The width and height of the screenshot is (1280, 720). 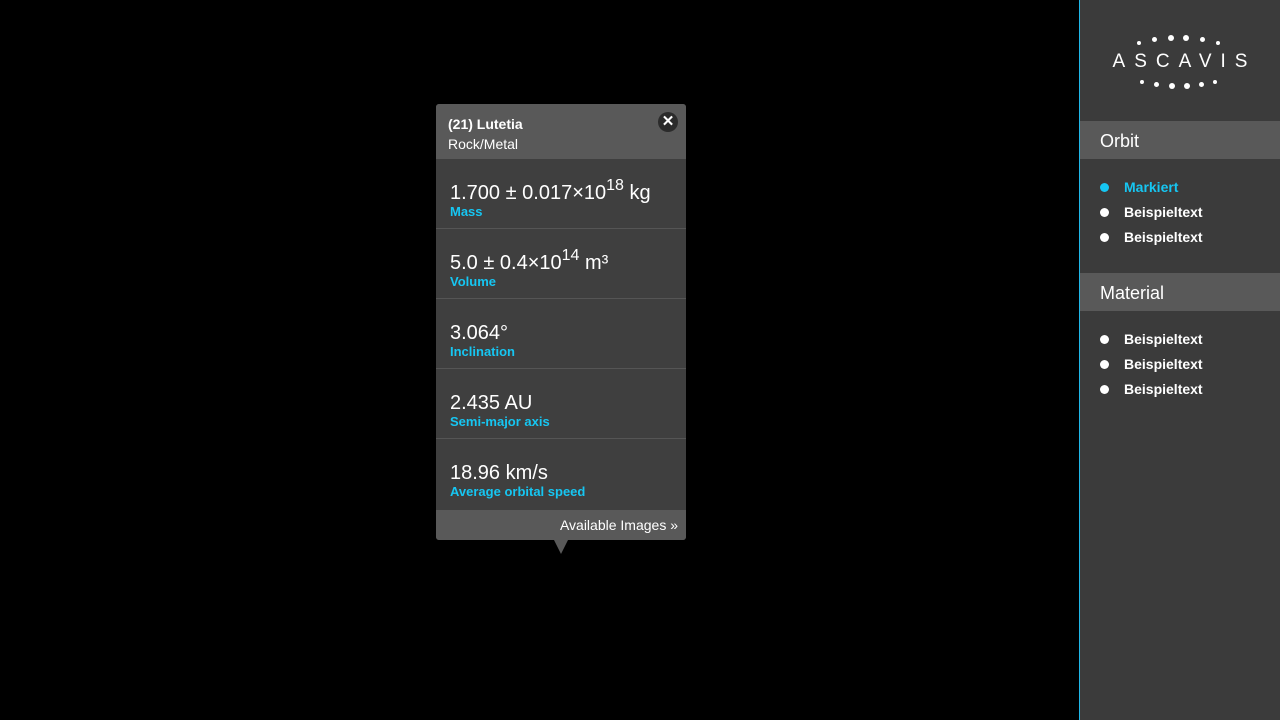 What do you see at coordinates (1180, 292) in the screenshot?
I see `section-header-material: Material` at bounding box center [1180, 292].